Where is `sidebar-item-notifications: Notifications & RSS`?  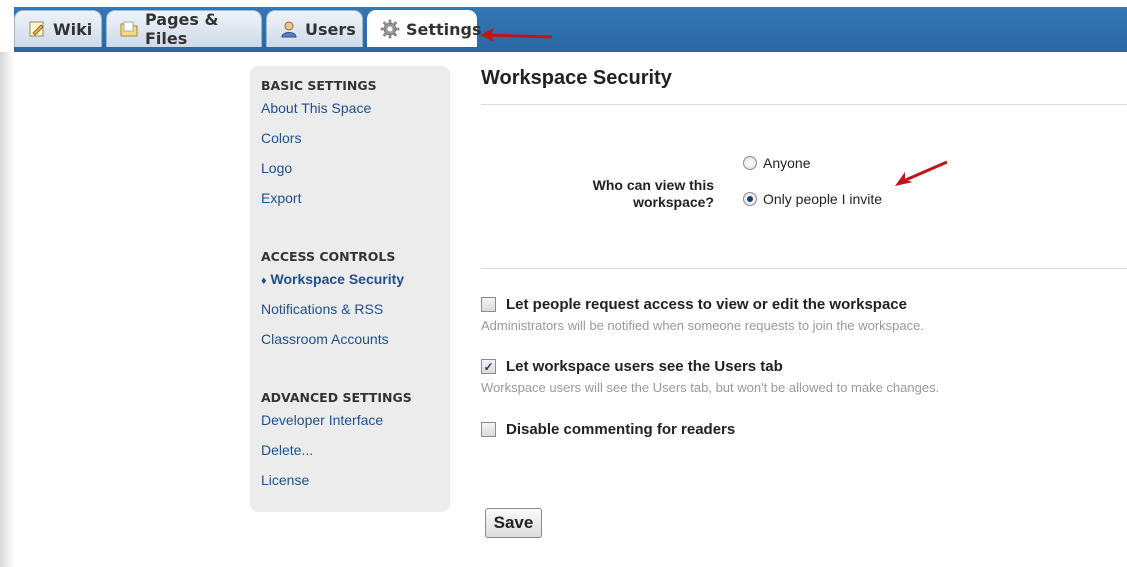
sidebar-item-notifications: Notifications & RSS is located at coordinates (322, 309).